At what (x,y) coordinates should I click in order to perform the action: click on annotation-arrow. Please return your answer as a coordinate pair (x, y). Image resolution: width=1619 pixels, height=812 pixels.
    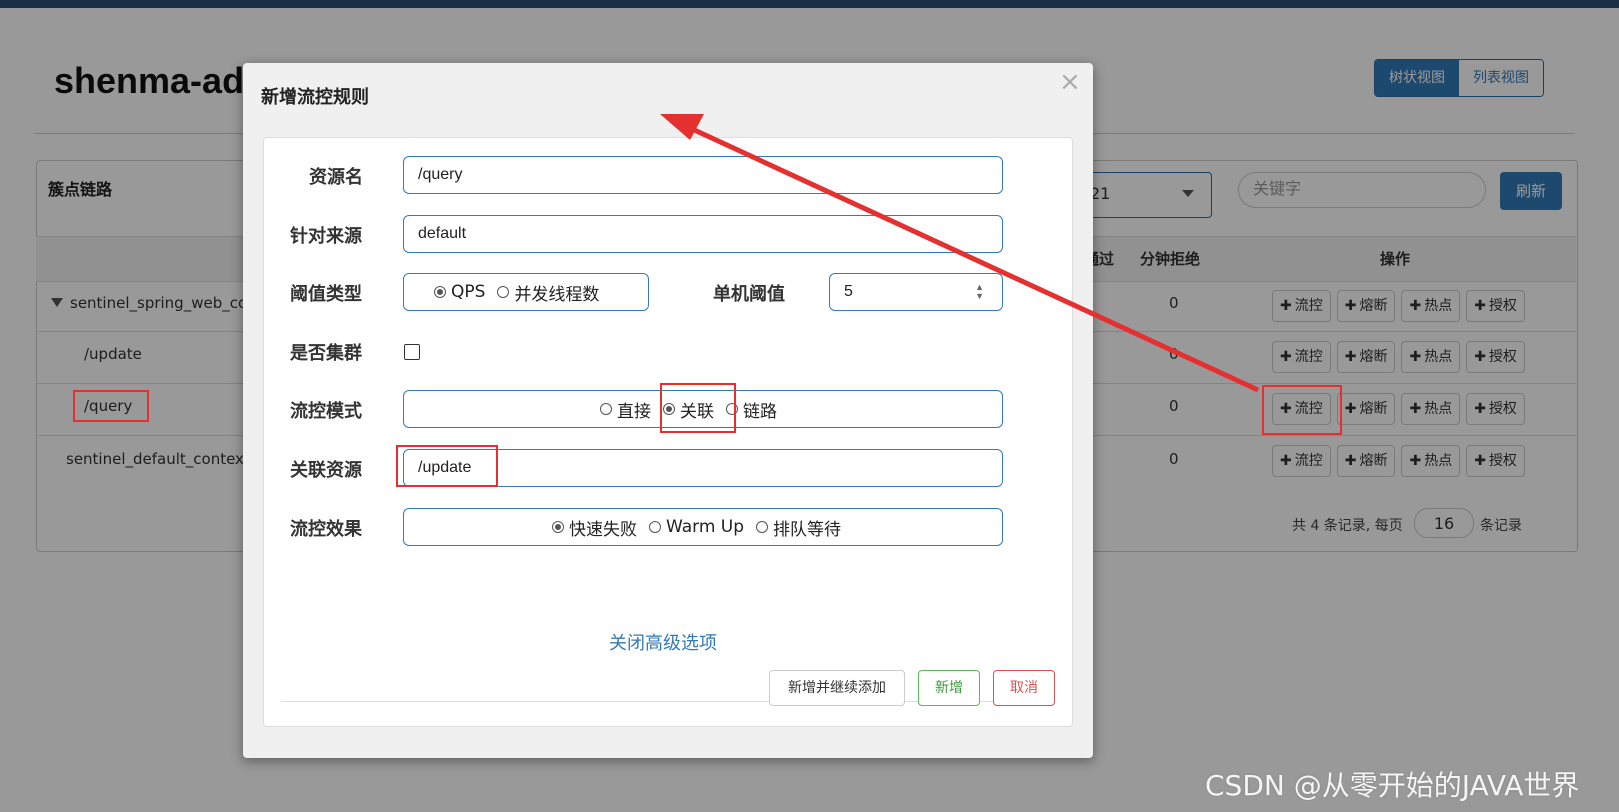
    Looking at the image, I should click on (960, 253).